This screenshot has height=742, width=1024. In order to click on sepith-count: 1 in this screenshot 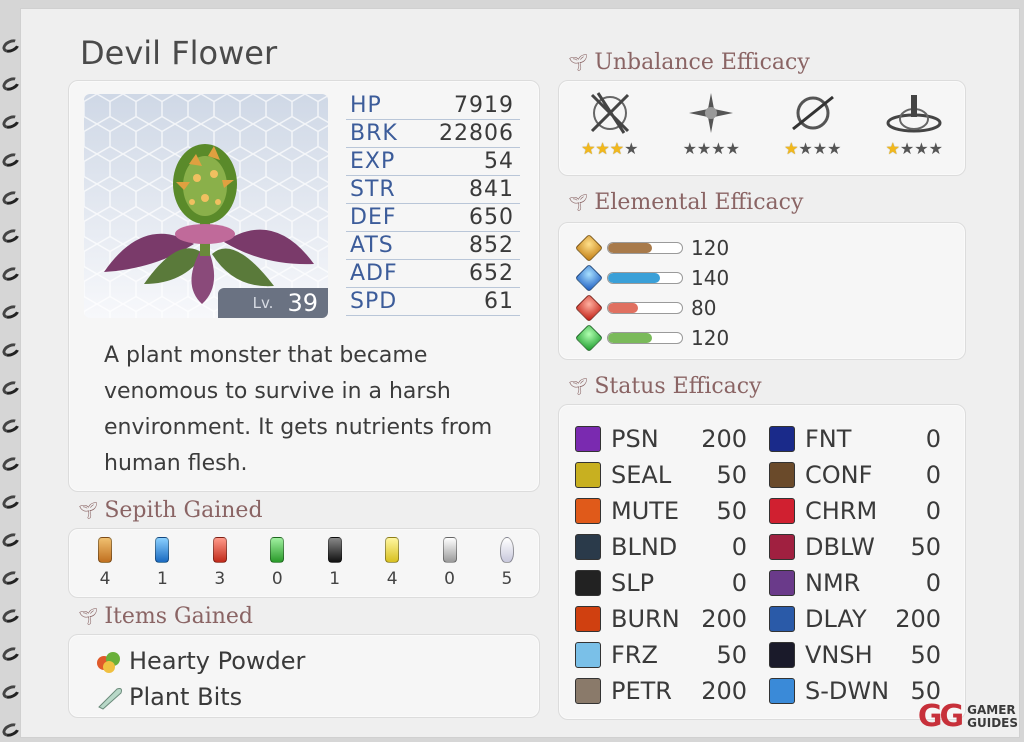, I will do `click(335, 579)`.